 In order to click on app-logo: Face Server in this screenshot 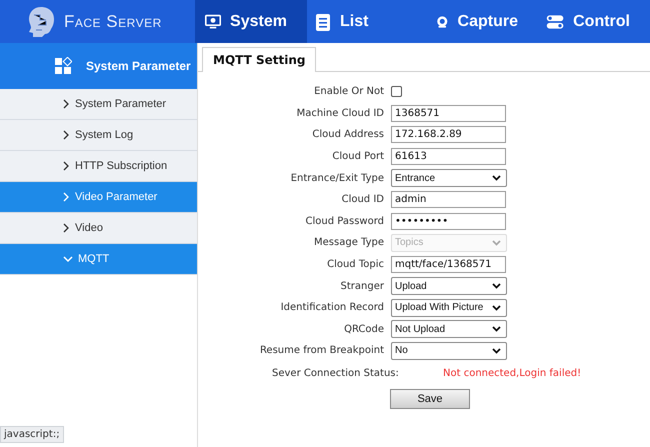, I will do `click(113, 22)`.